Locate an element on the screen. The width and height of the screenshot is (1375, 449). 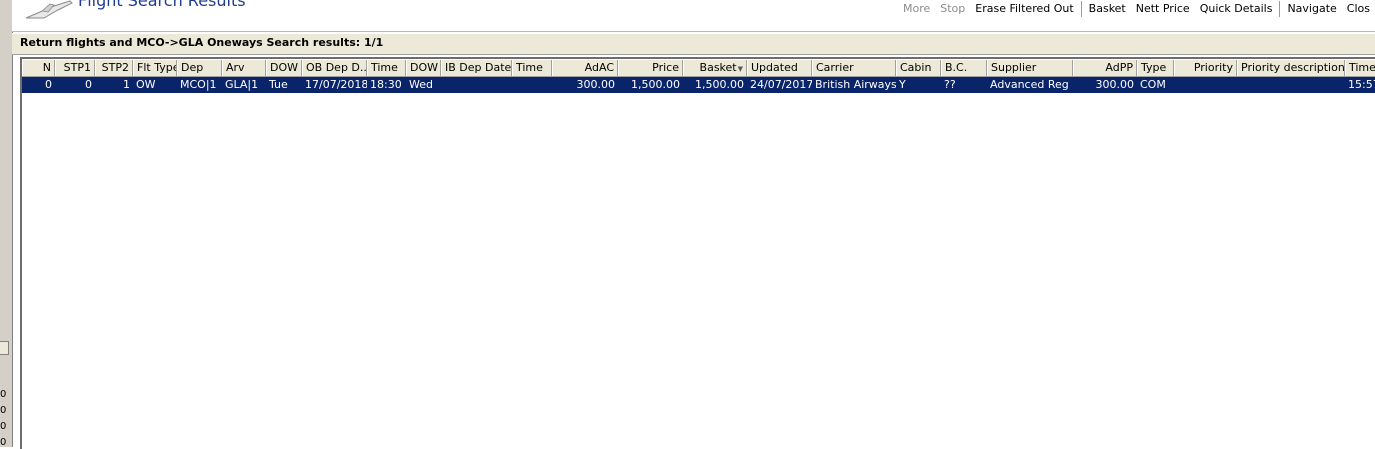
basket-button: Basket is located at coordinates (1107, 9).